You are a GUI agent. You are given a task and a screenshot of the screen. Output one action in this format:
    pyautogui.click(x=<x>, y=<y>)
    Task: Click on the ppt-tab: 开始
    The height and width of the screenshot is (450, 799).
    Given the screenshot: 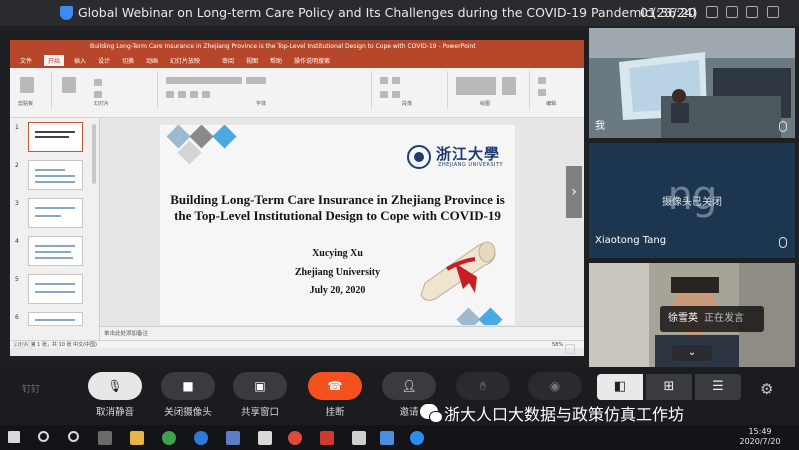 What is the action you would take?
    pyautogui.click(x=54, y=60)
    